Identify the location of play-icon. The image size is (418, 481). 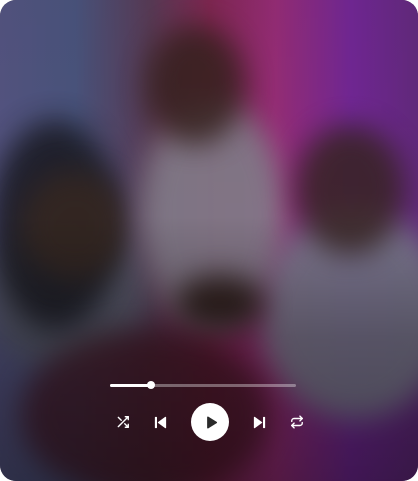
(210, 422).